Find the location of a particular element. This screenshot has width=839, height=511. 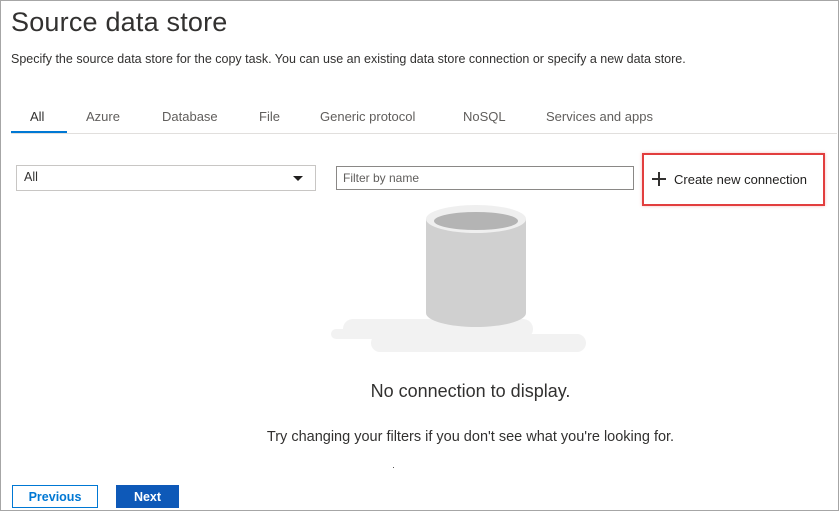

empty-database-icon is located at coordinates (458, 278).